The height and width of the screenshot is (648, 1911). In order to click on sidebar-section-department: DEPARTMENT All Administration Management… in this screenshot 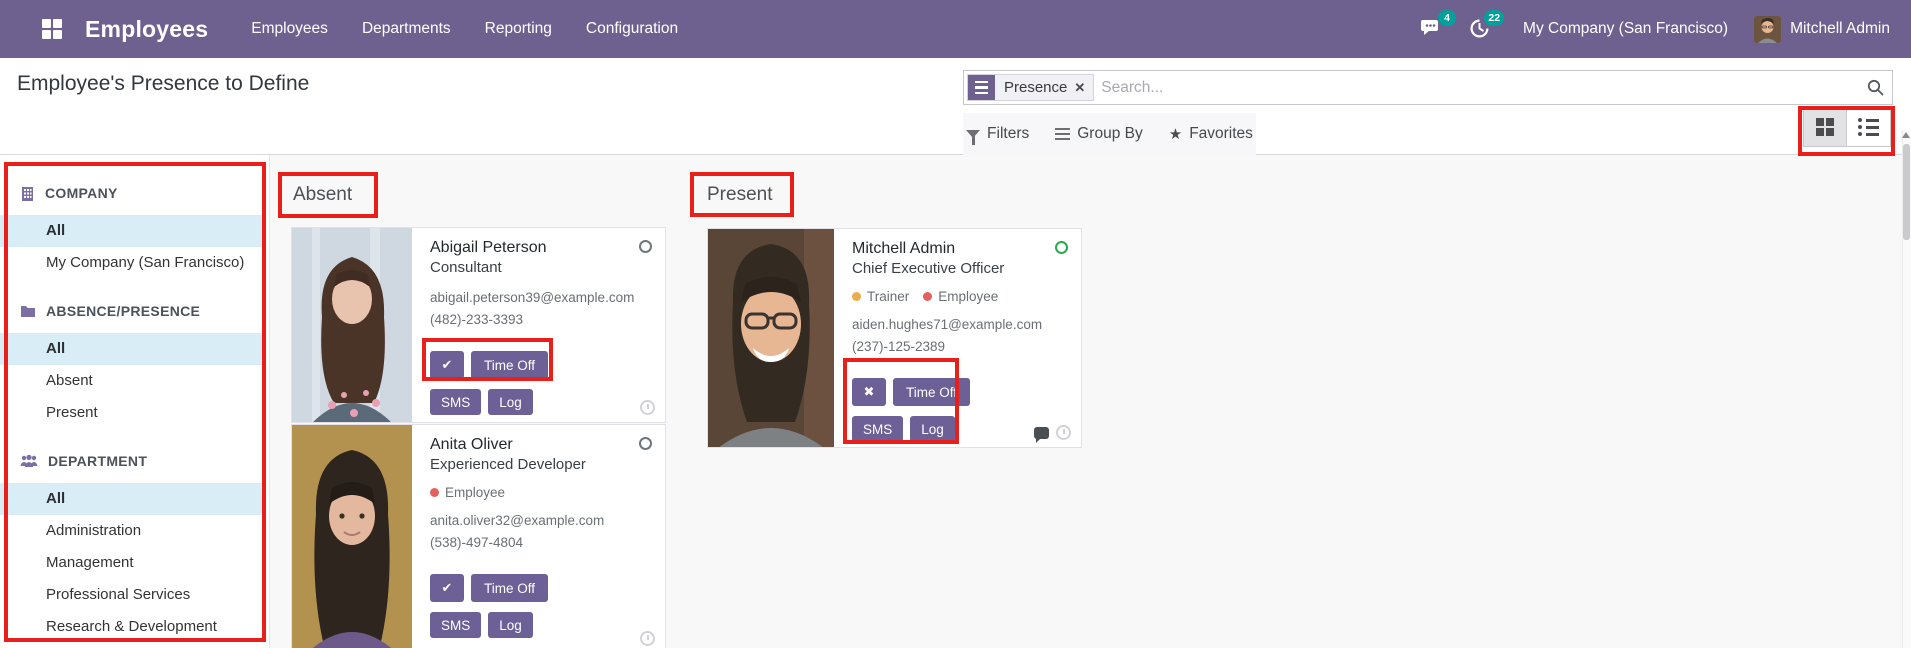, I will do `click(134, 548)`.